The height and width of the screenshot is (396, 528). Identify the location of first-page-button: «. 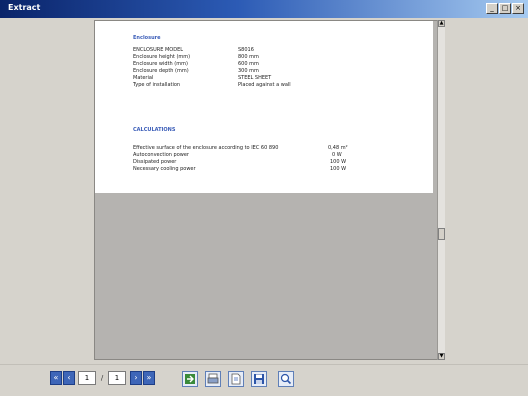
(56, 378).